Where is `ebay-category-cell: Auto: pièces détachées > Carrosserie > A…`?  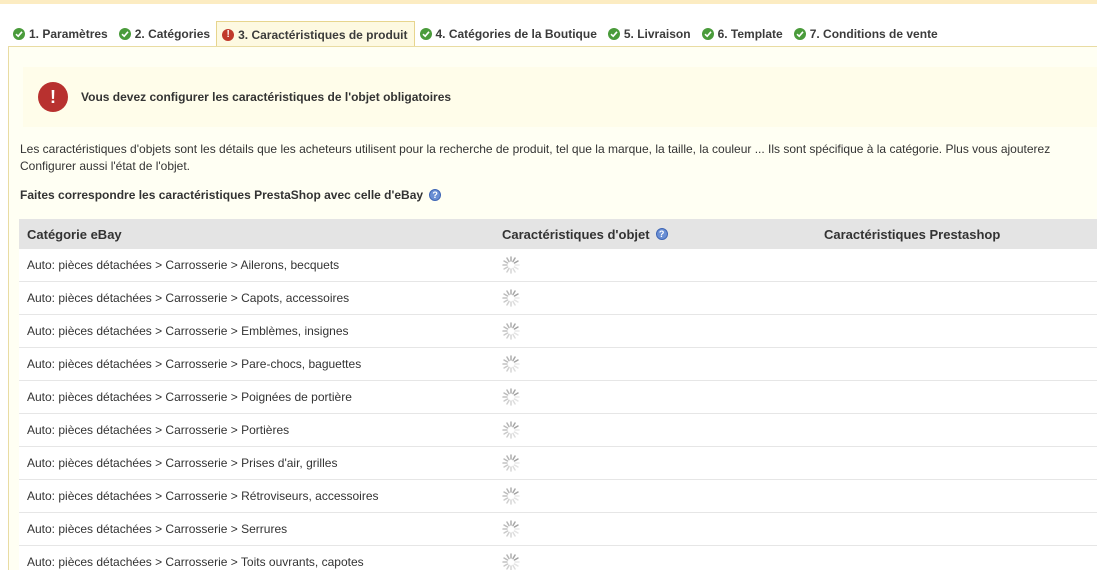
ebay-category-cell: Auto: pièces détachées > Carrosserie > A… is located at coordinates (183, 265).